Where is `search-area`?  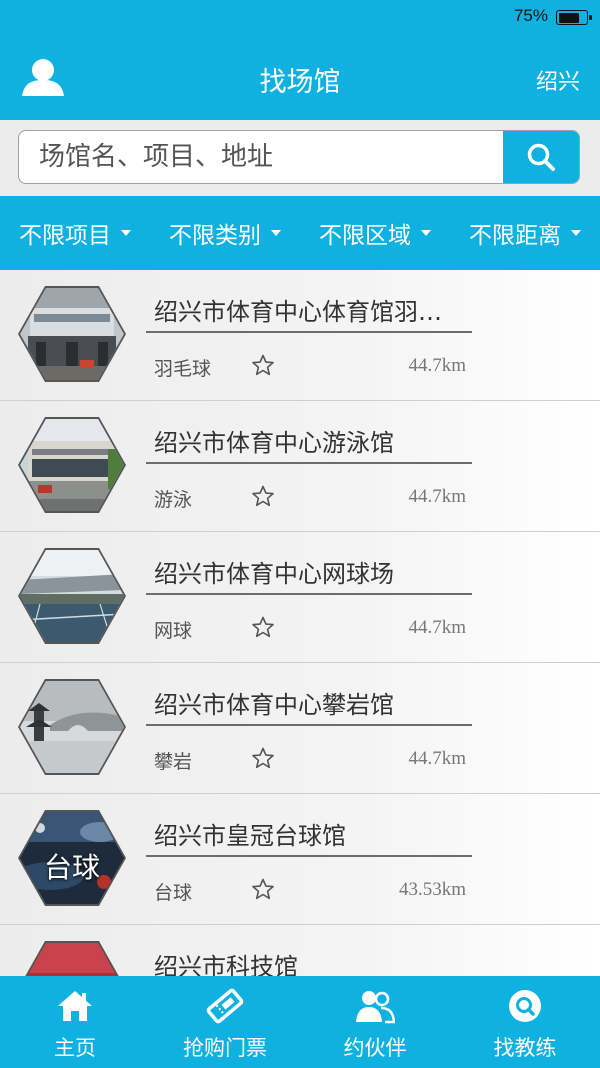
search-area is located at coordinates (300, 158).